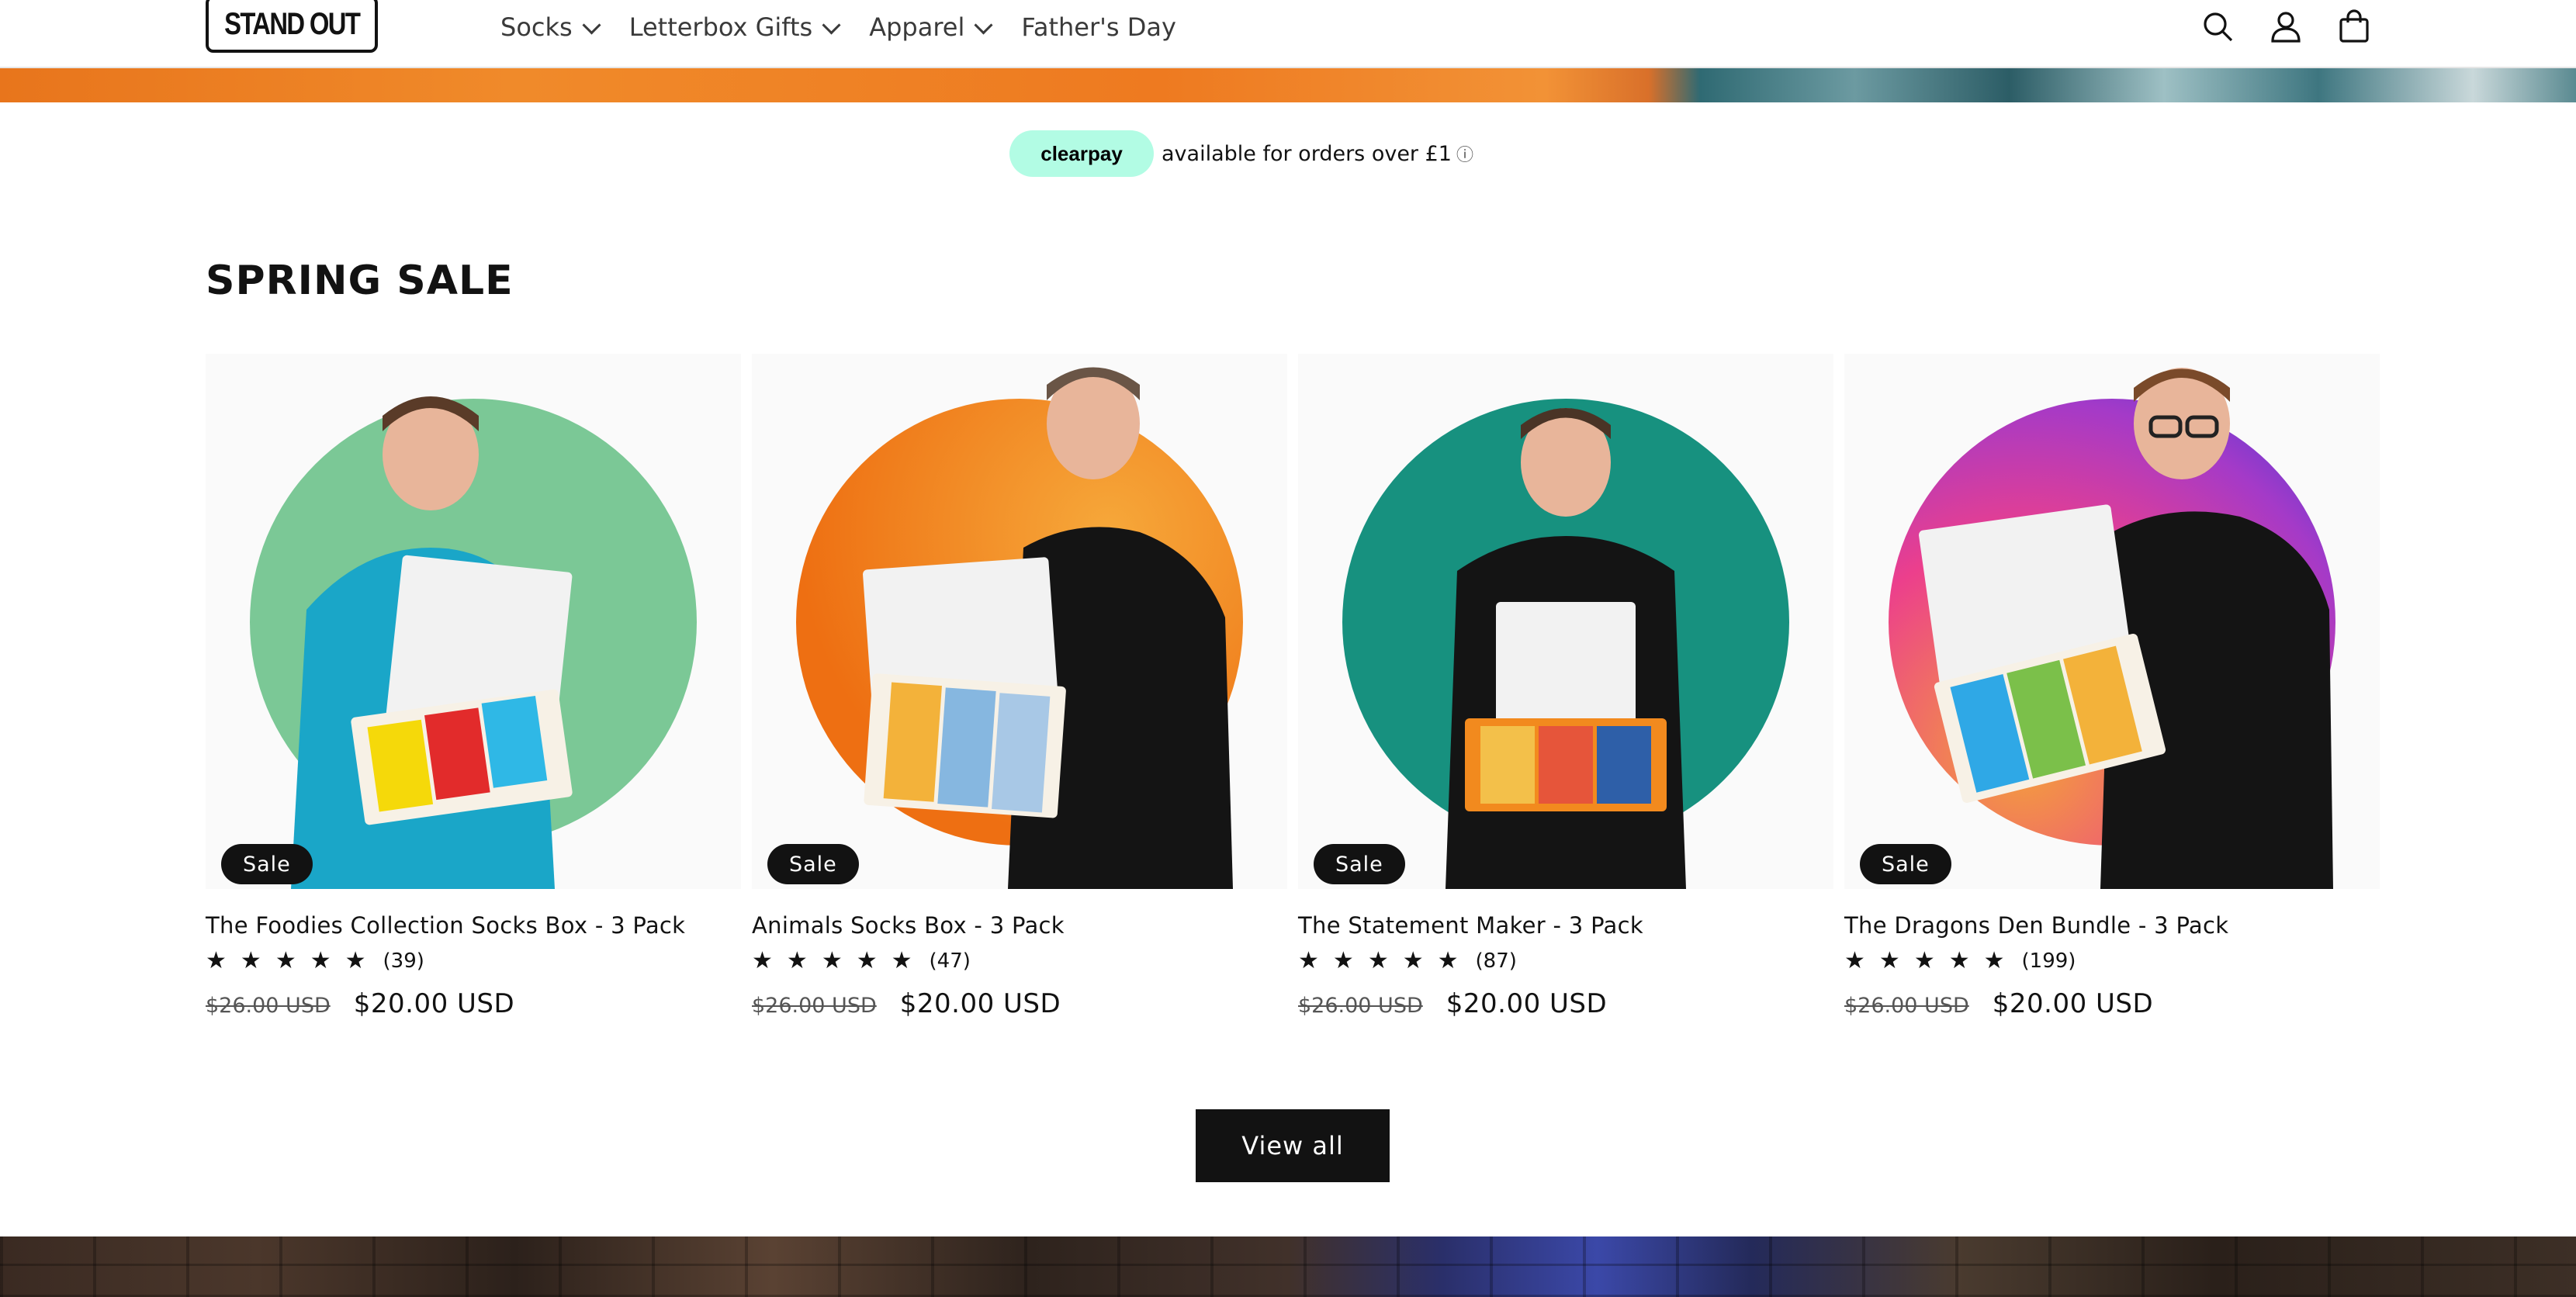 Image resolution: width=2576 pixels, height=1297 pixels. What do you see at coordinates (1293, 1145) in the screenshot?
I see `view-all-button: View all` at bounding box center [1293, 1145].